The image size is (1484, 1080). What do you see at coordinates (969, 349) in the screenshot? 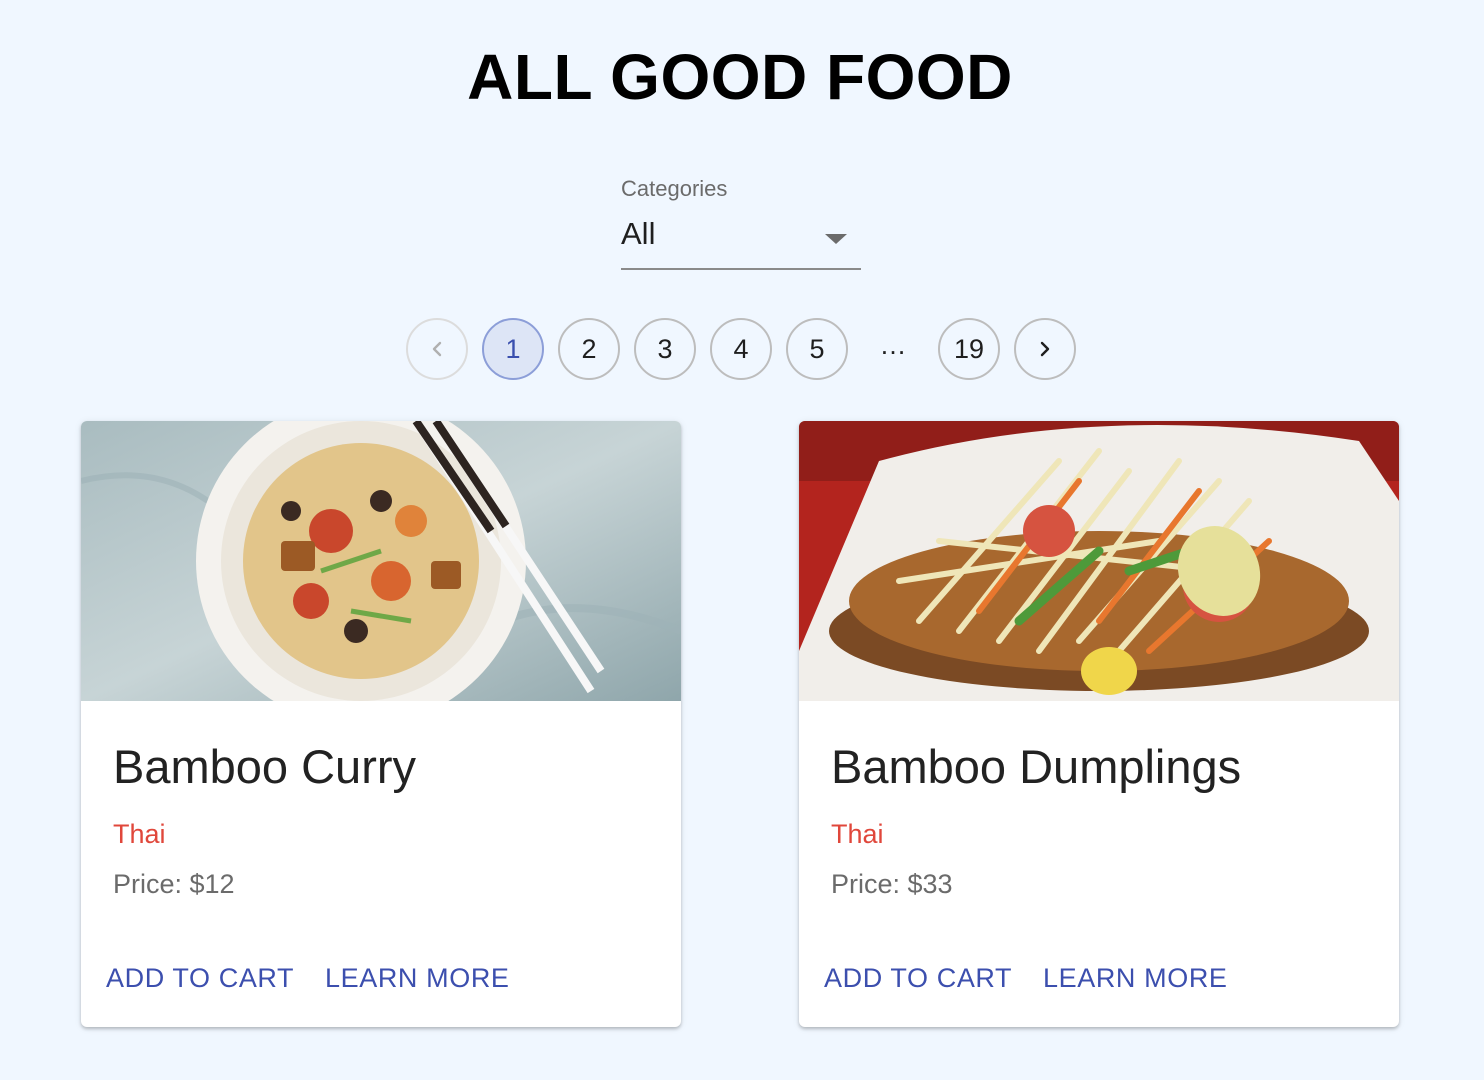
I see `page-button-last: 19` at bounding box center [969, 349].